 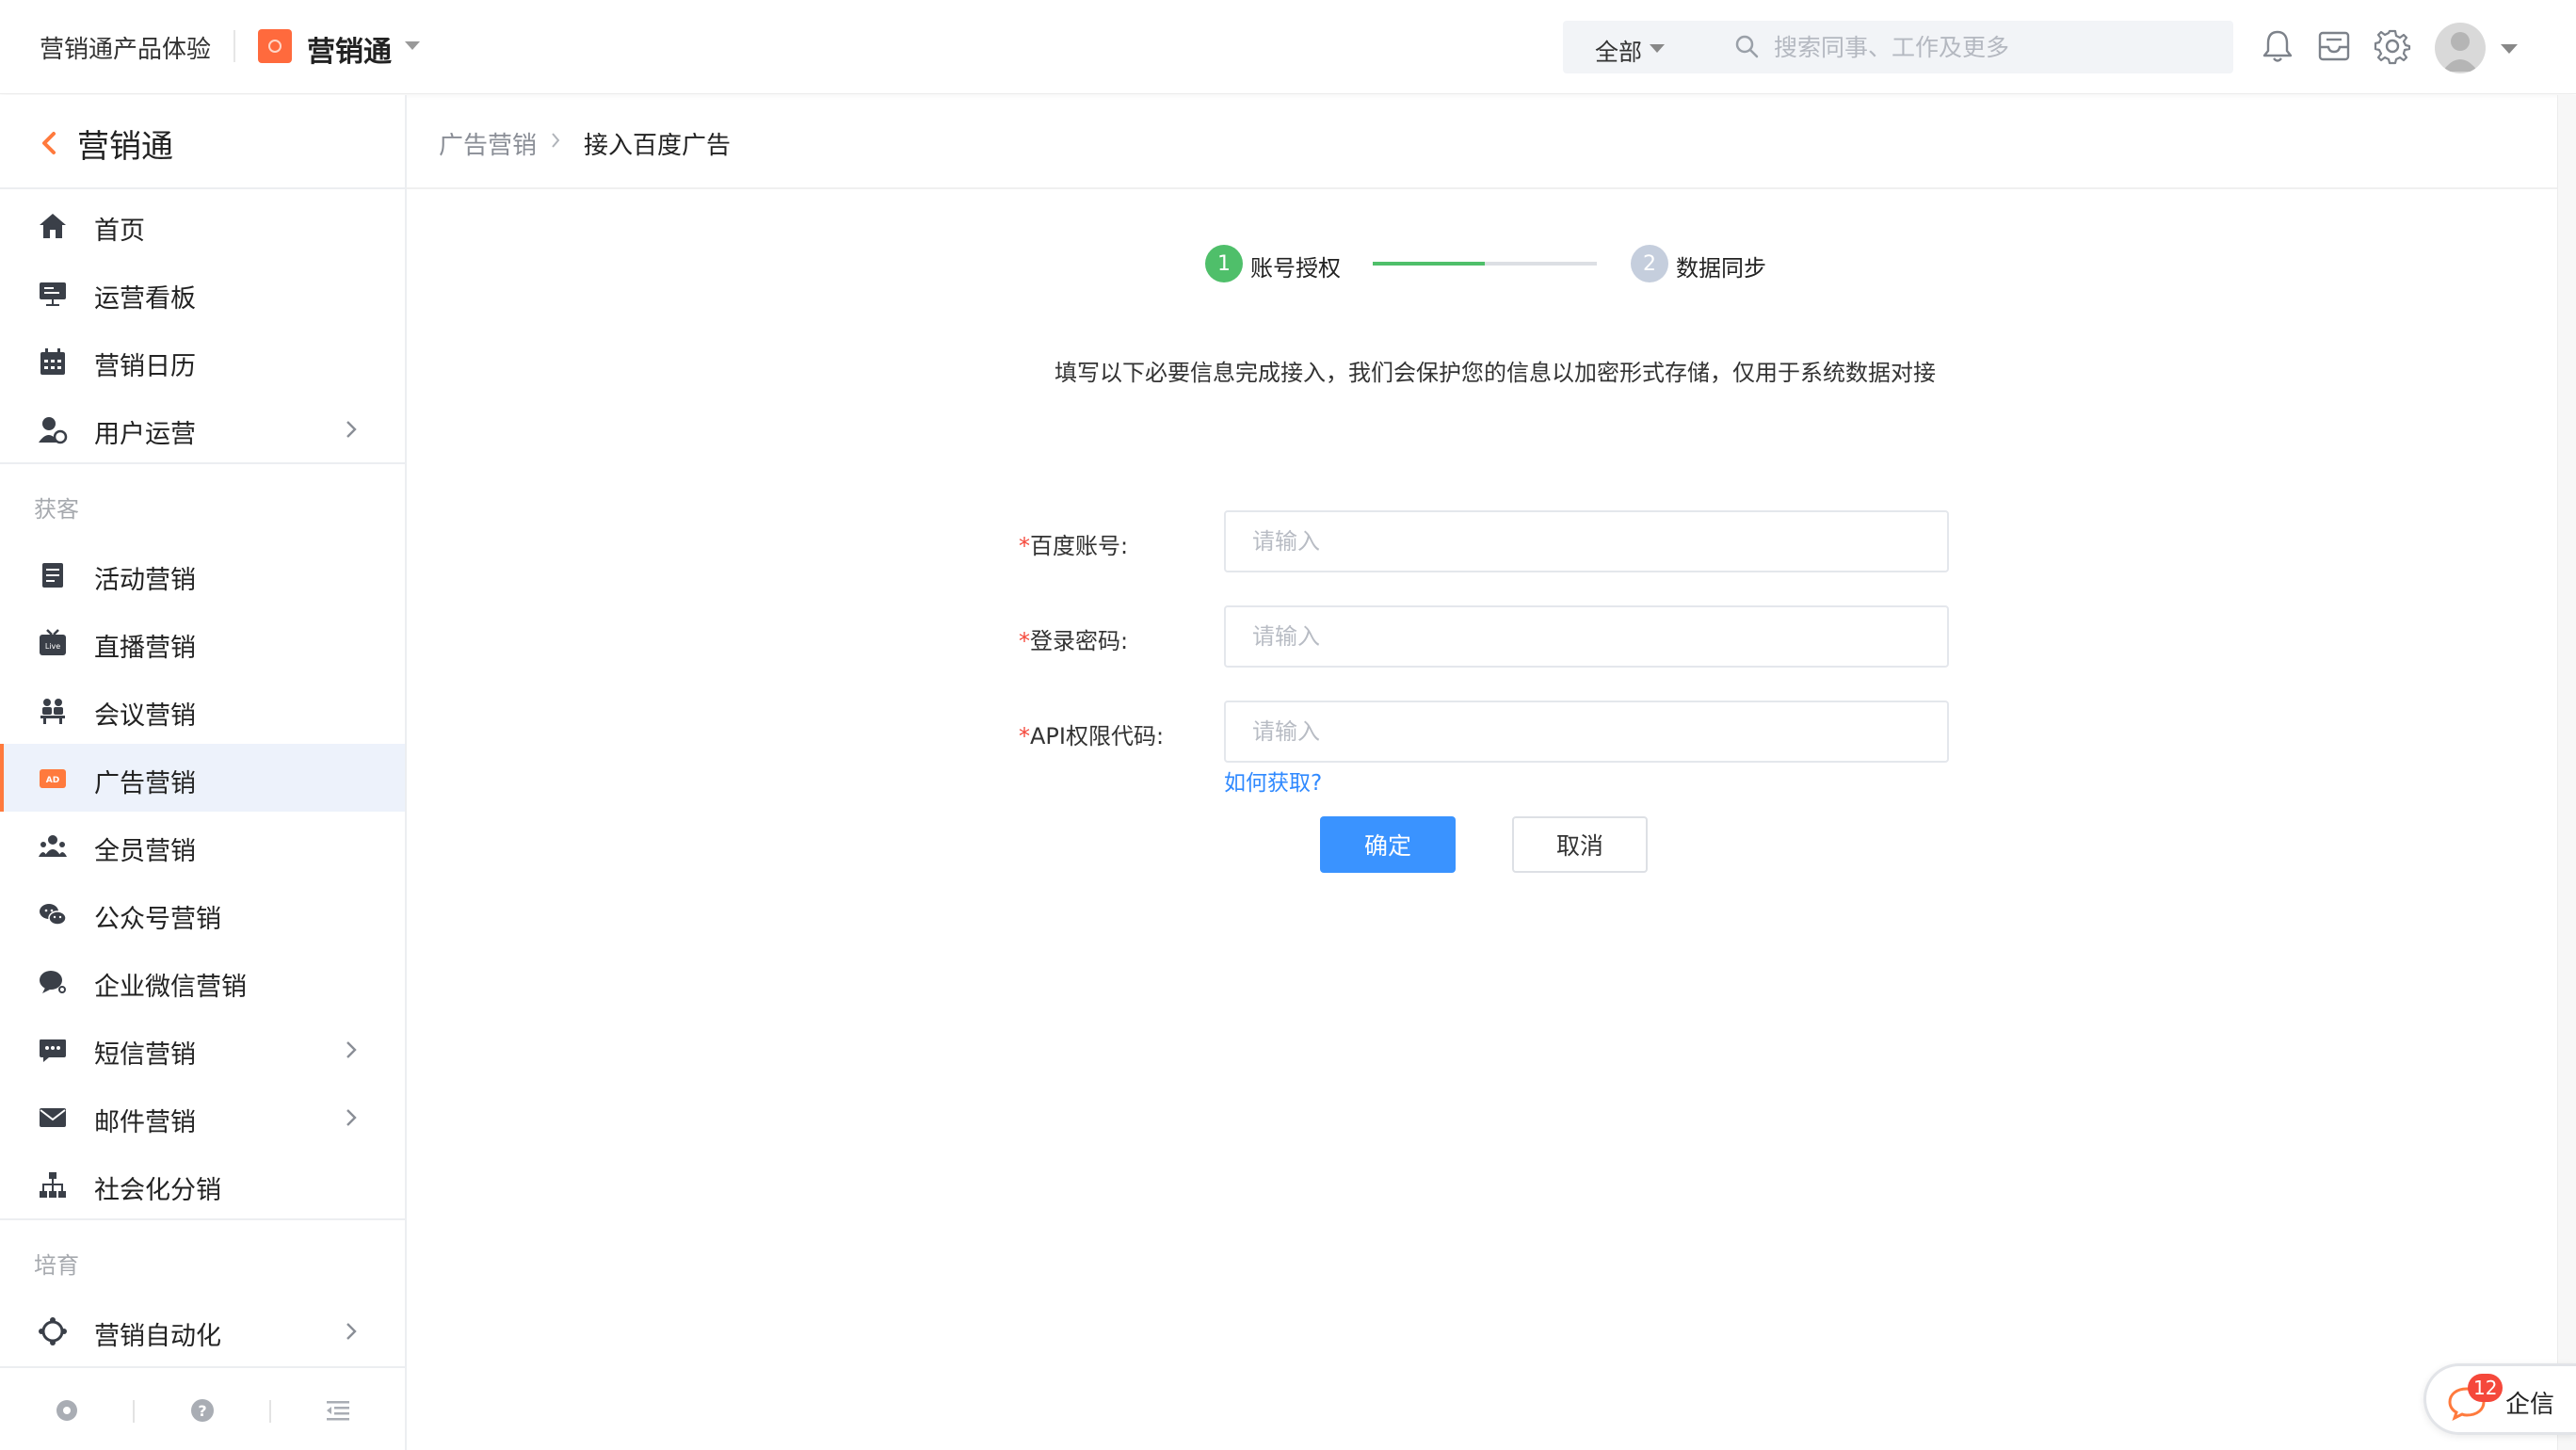 I want to click on breadcrumb-current: 接入百度广告, so click(x=658, y=146).